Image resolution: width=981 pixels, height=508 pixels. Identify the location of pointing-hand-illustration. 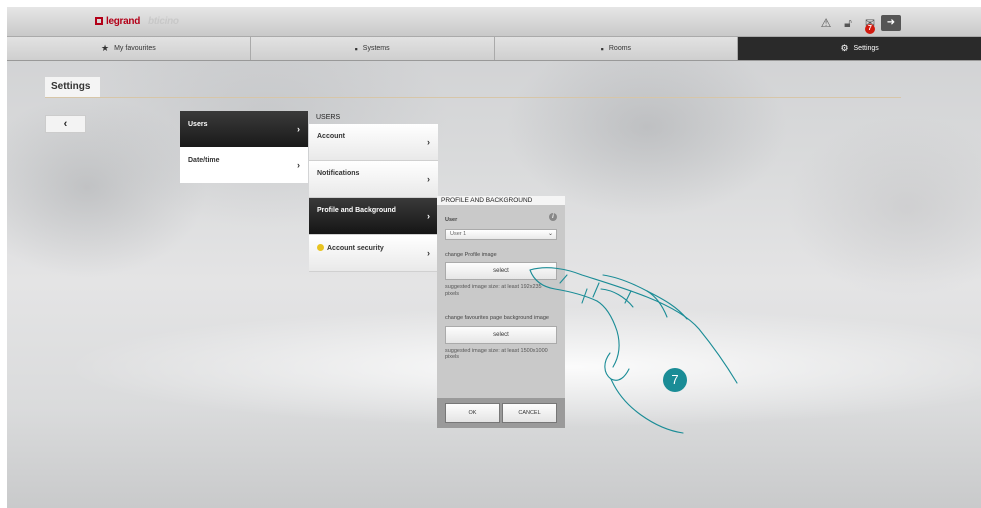
(633, 350).